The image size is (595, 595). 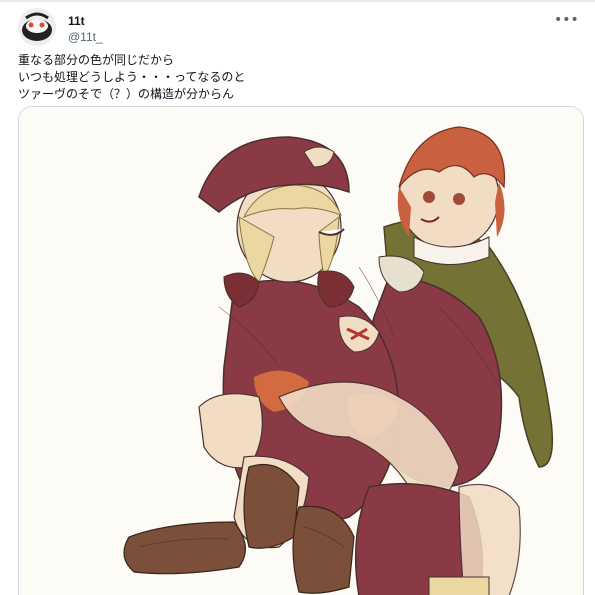 What do you see at coordinates (96, 60) in the screenshot?
I see `tweet-text-line: 重なる部分の色が同じだから` at bounding box center [96, 60].